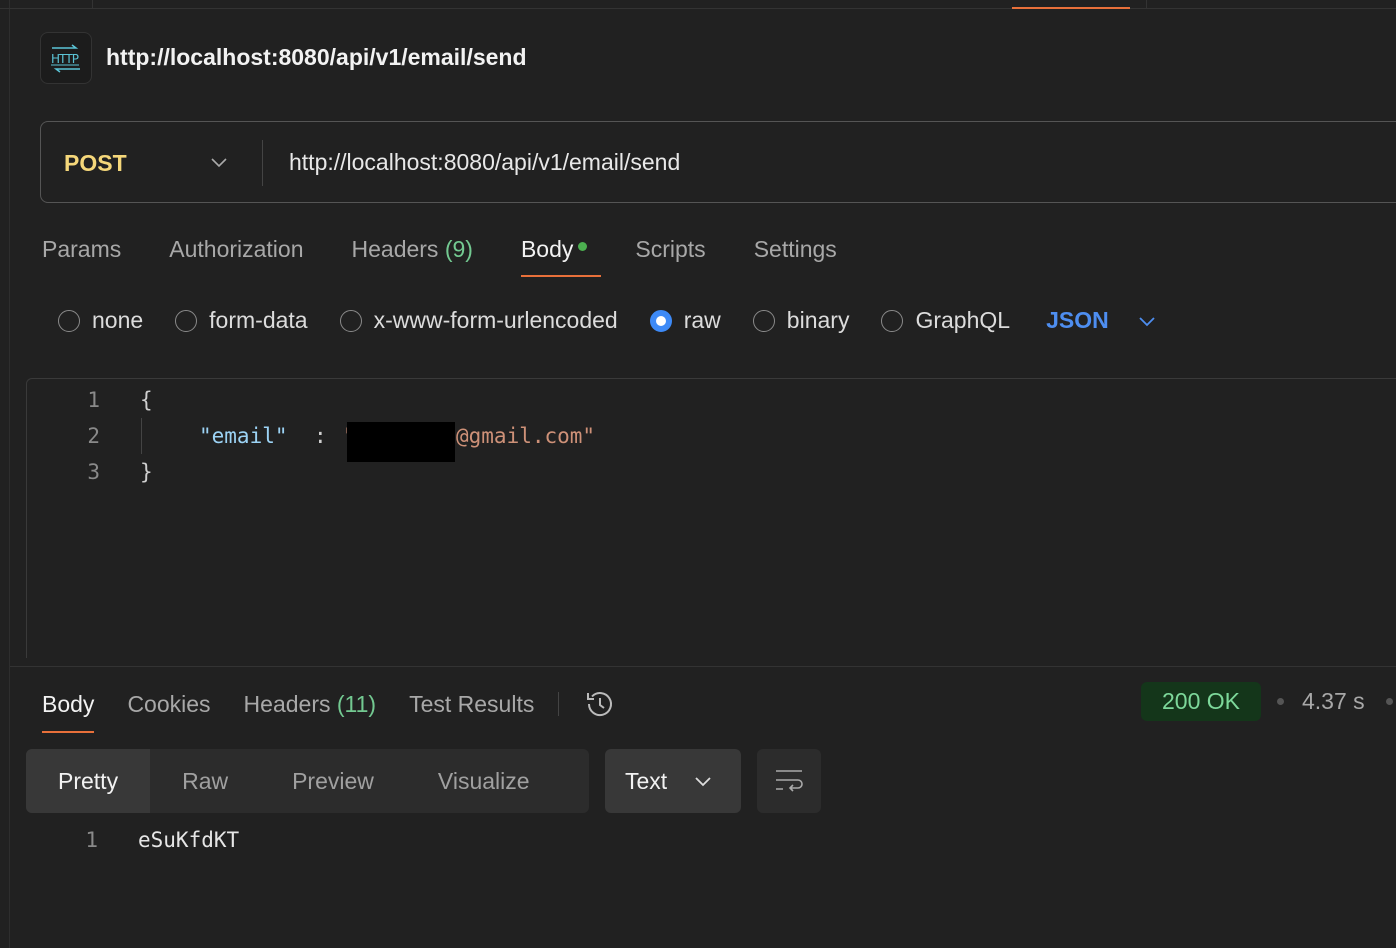 This screenshot has width=1396, height=948. Describe the element at coordinates (600, 704) in the screenshot. I see `history-icon` at that location.